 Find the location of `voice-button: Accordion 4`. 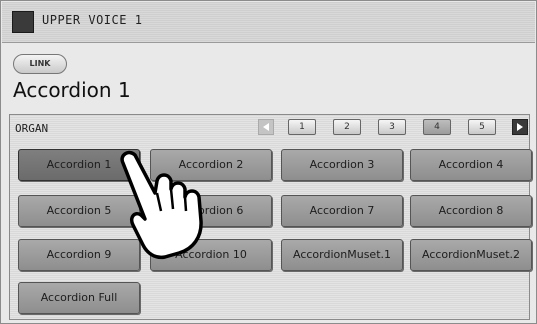

voice-button: Accordion 4 is located at coordinates (471, 165).